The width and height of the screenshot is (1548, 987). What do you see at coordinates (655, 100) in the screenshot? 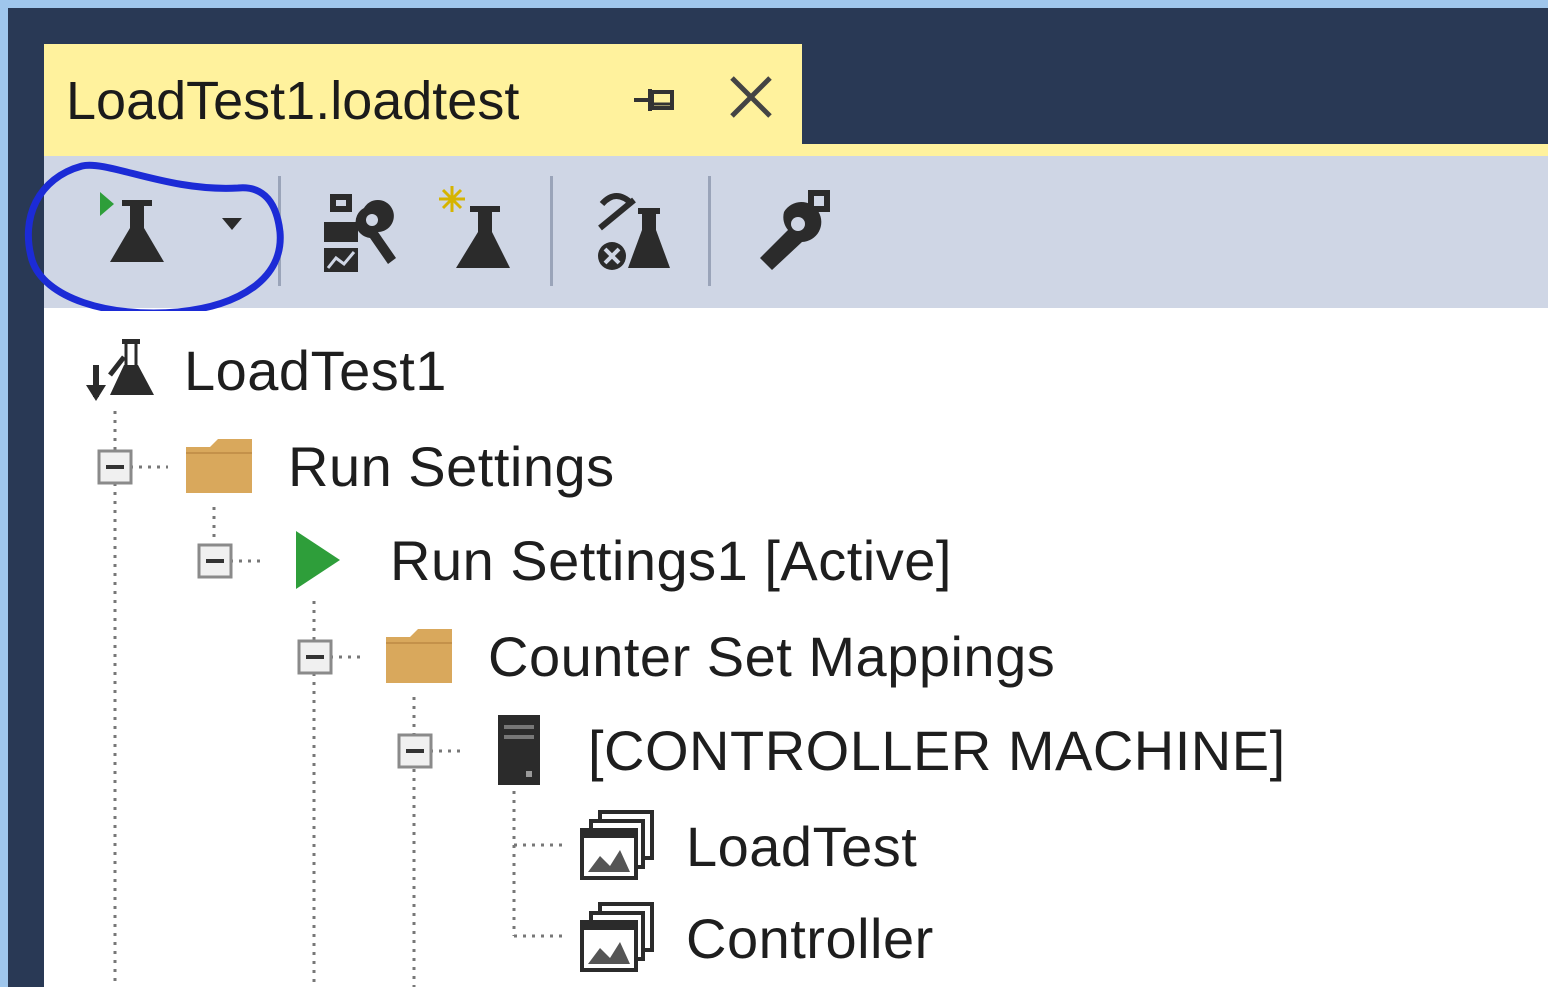
I see `pin-icon` at bounding box center [655, 100].